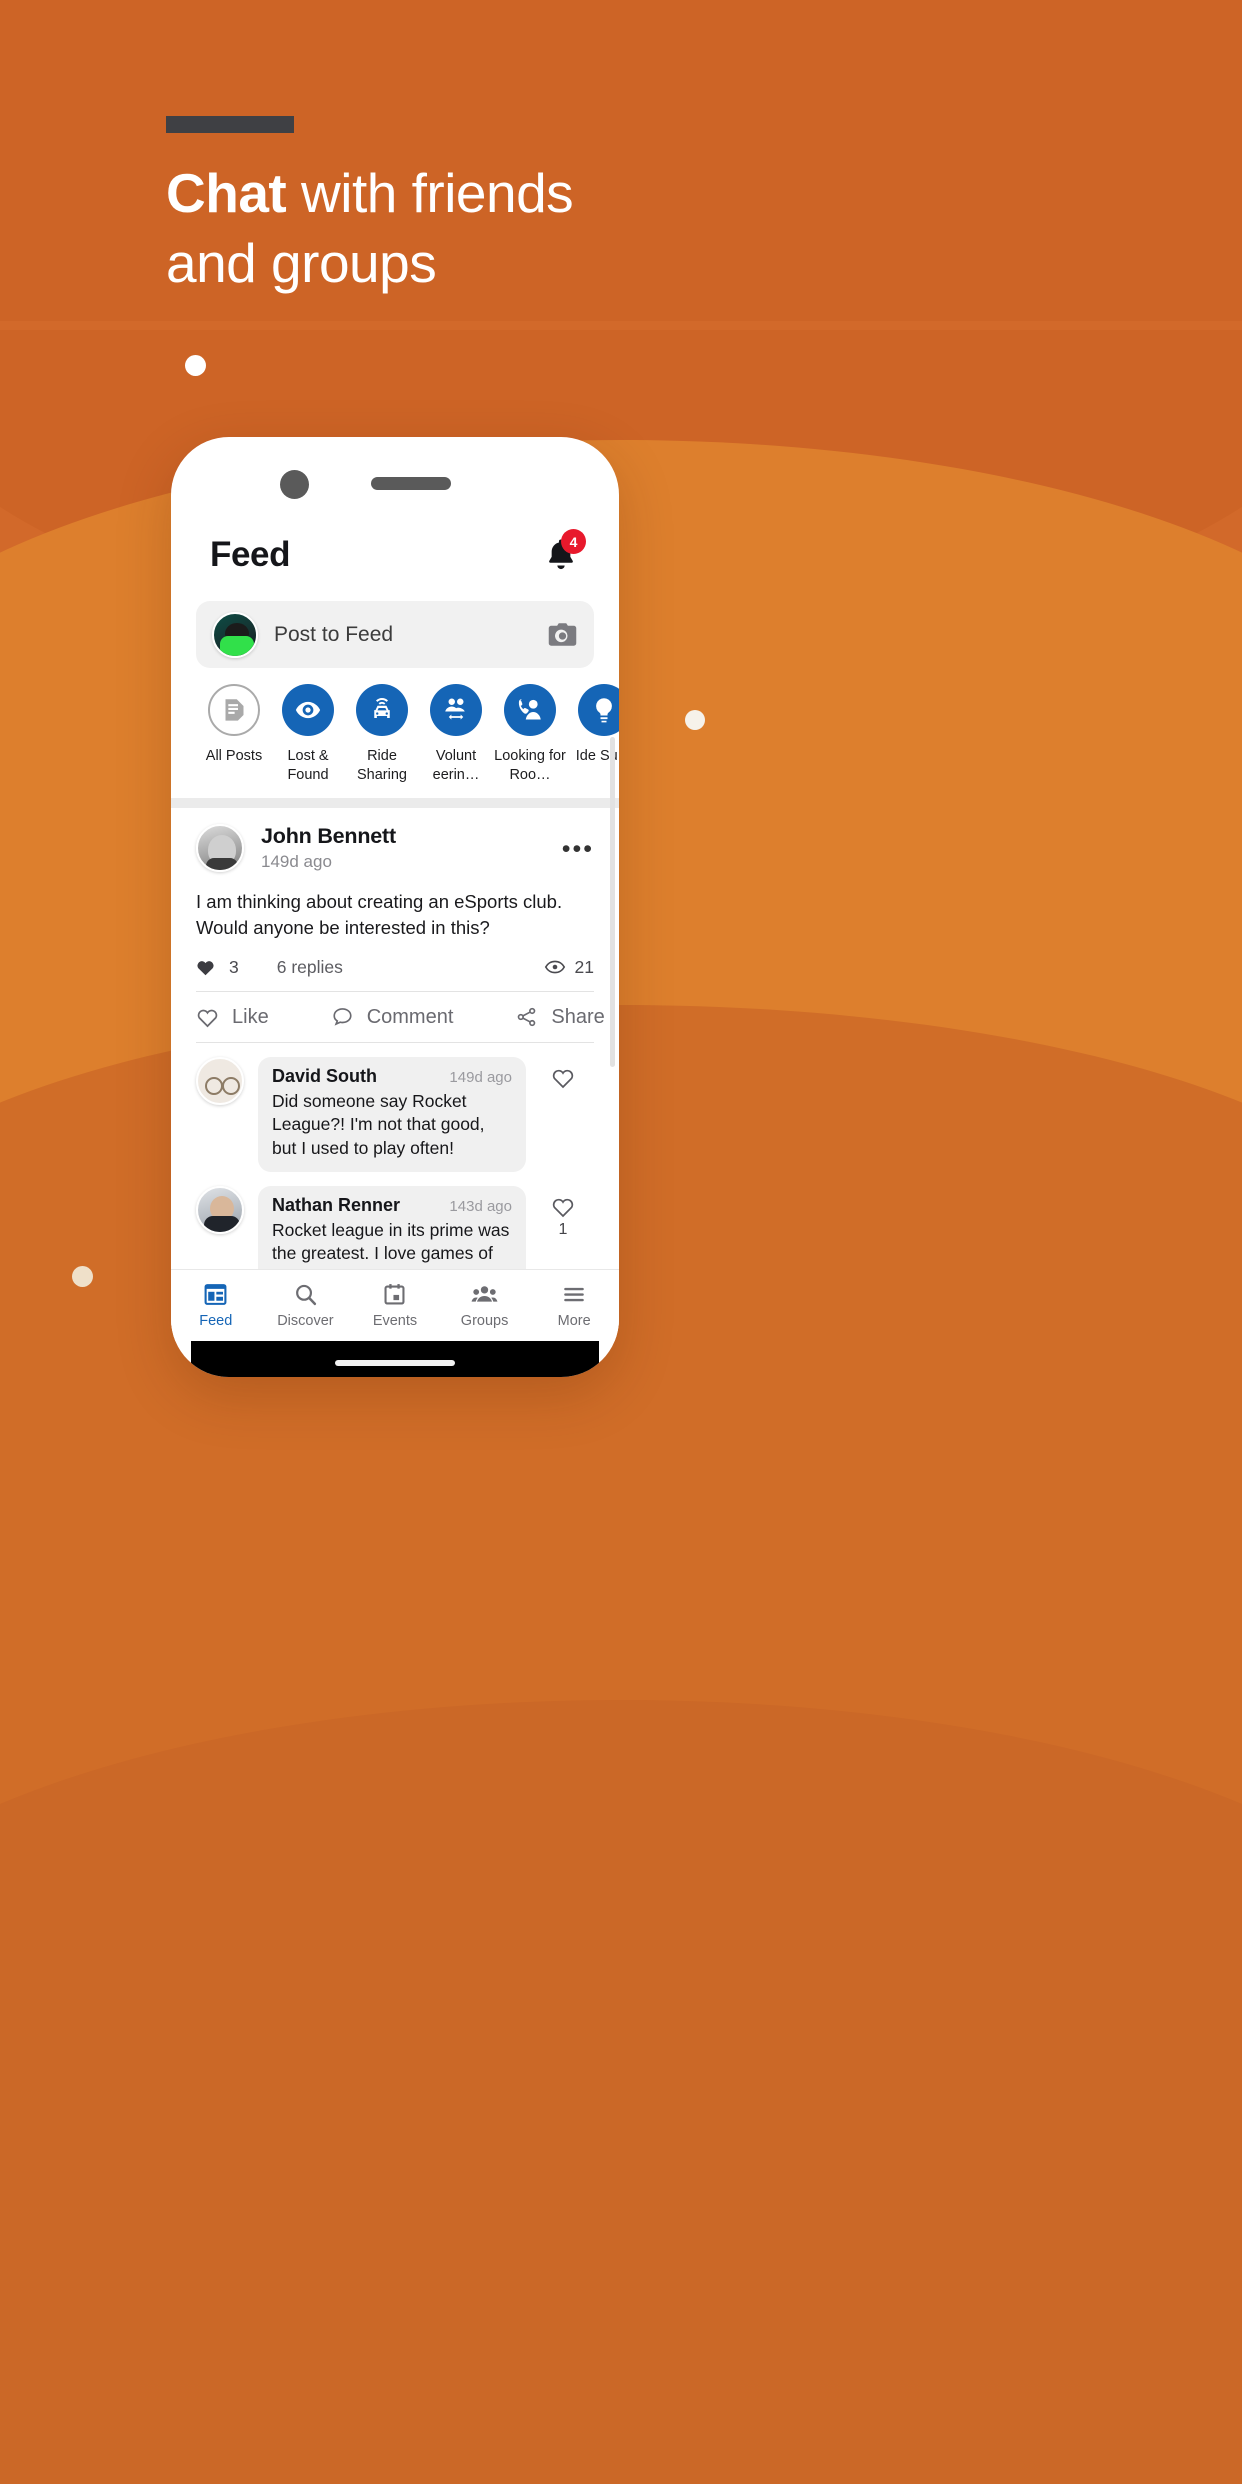 The width and height of the screenshot is (1242, 2484). I want to click on eye-icon, so click(308, 710).